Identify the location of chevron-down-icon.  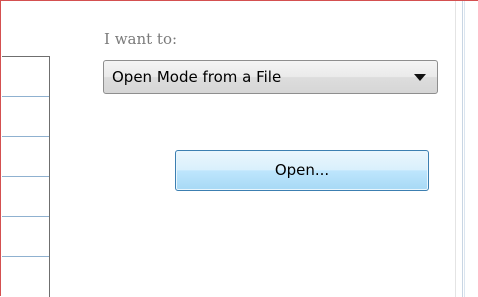
(420, 77).